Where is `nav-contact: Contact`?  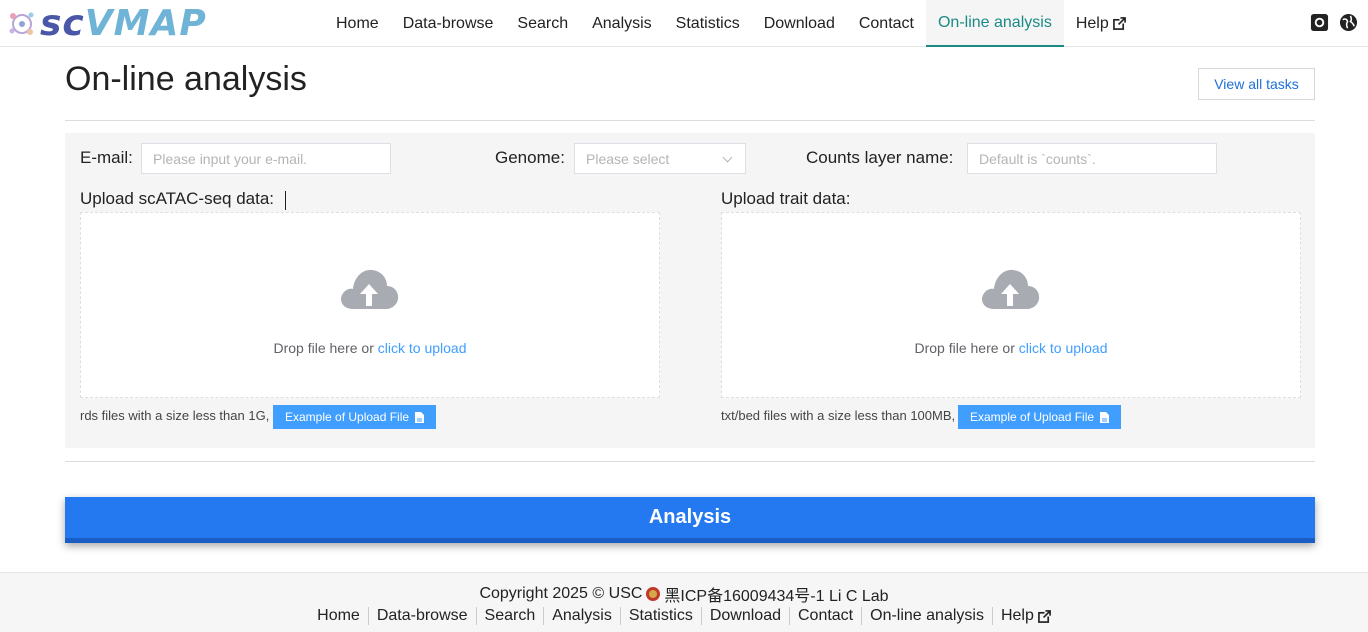 nav-contact: Contact is located at coordinates (886, 23).